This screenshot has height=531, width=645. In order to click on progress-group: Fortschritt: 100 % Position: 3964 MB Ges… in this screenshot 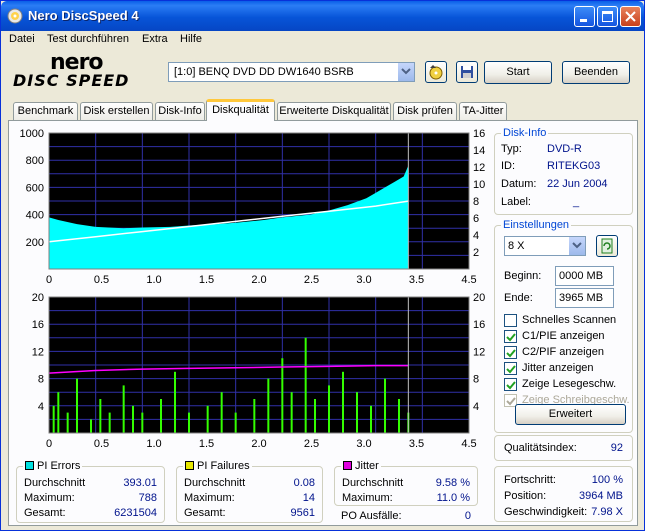, I will do `click(563, 494)`.